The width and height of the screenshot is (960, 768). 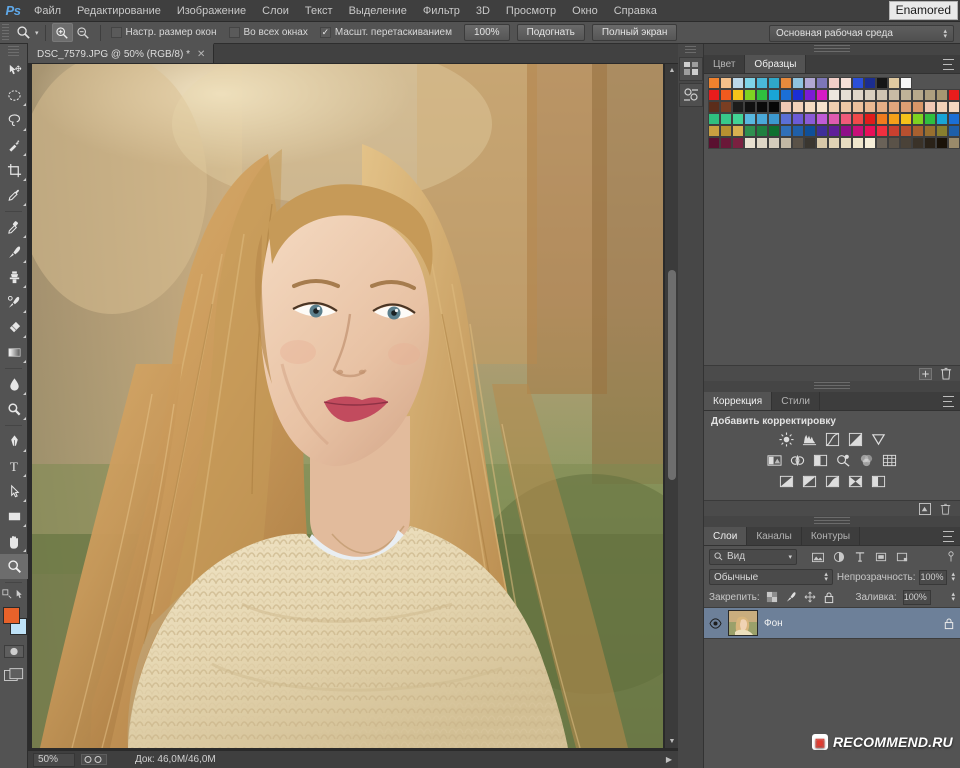 I want to click on smart-object-filter-icon, so click(x=902, y=557).